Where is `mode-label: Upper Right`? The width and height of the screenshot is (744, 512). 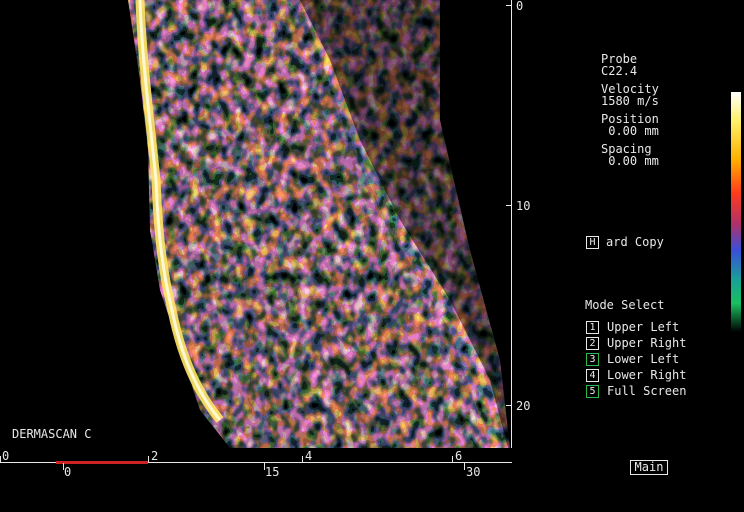 mode-label: Upper Right is located at coordinates (647, 343).